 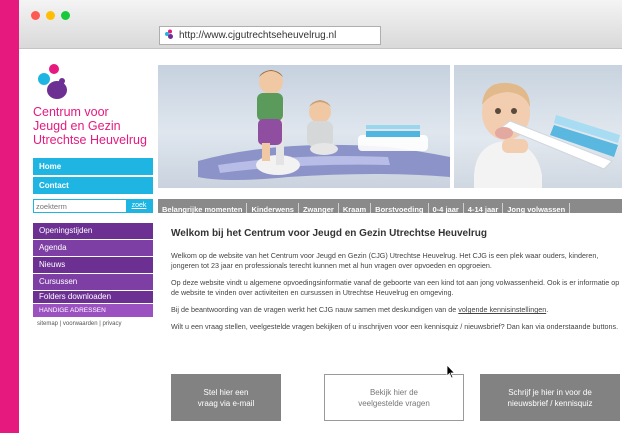 What do you see at coordinates (93, 231) in the screenshot?
I see `nav-openingstijden: Openingstijden` at bounding box center [93, 231].